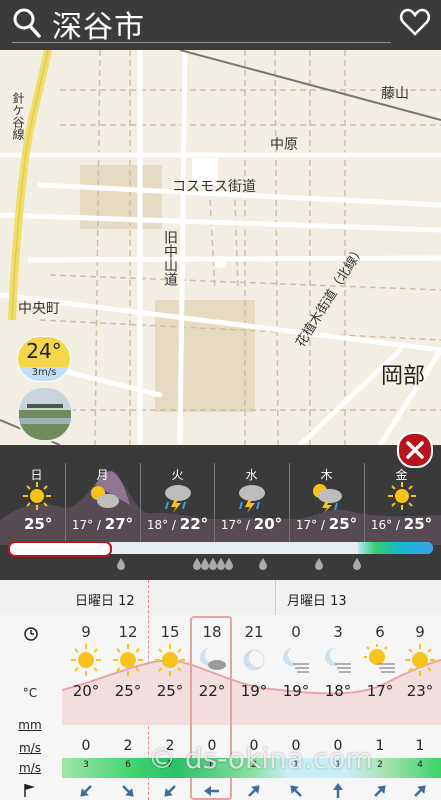 This screenshot has height=800, width=441. What do you see at coordinates (212, 632) in the screenshot?
I see `hour-label: 18` at bounding box center [212, 632].